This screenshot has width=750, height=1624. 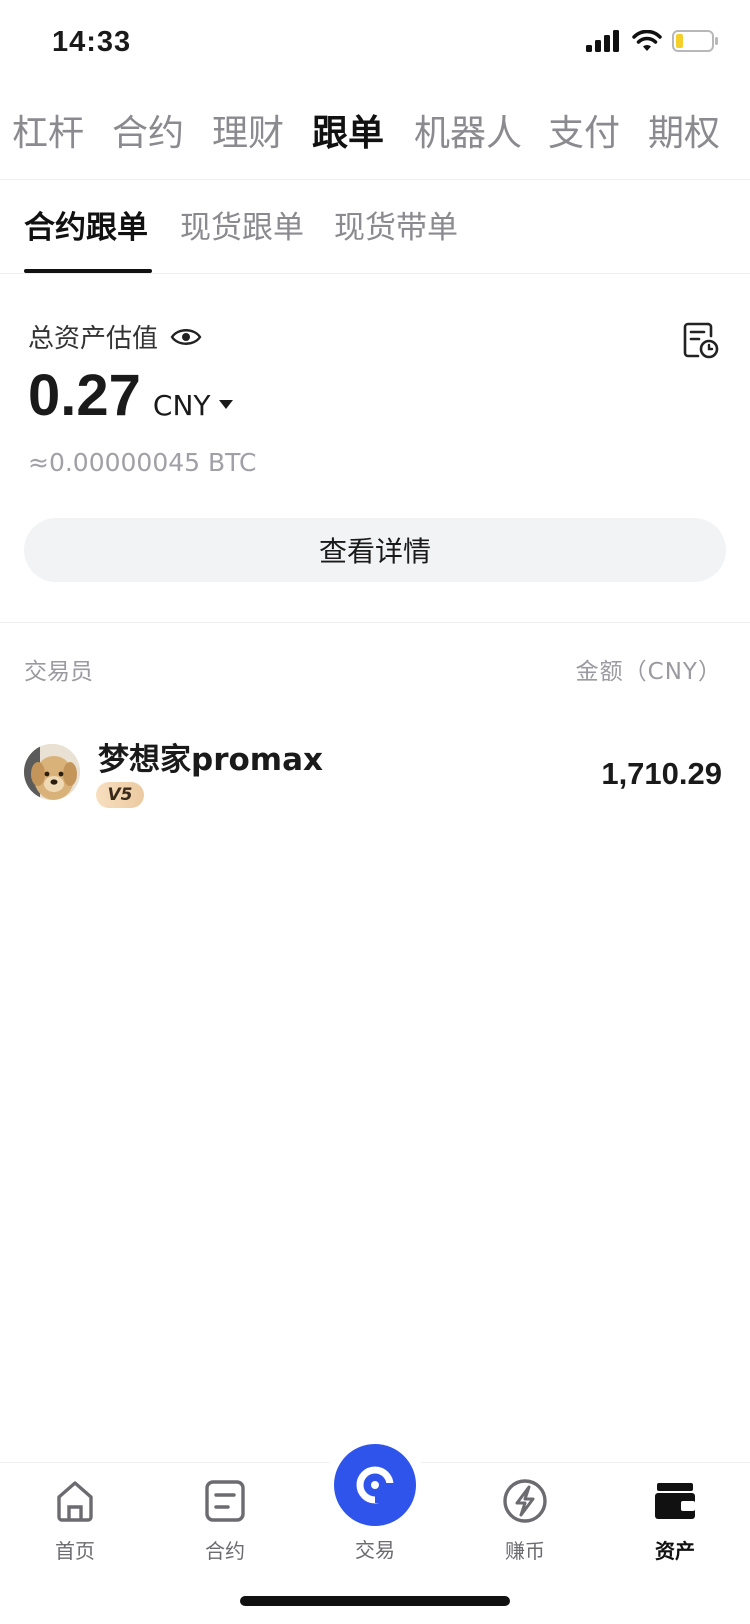 I want to click on total-assets-label-row: 总资产估值, so click(x=115, y=336).